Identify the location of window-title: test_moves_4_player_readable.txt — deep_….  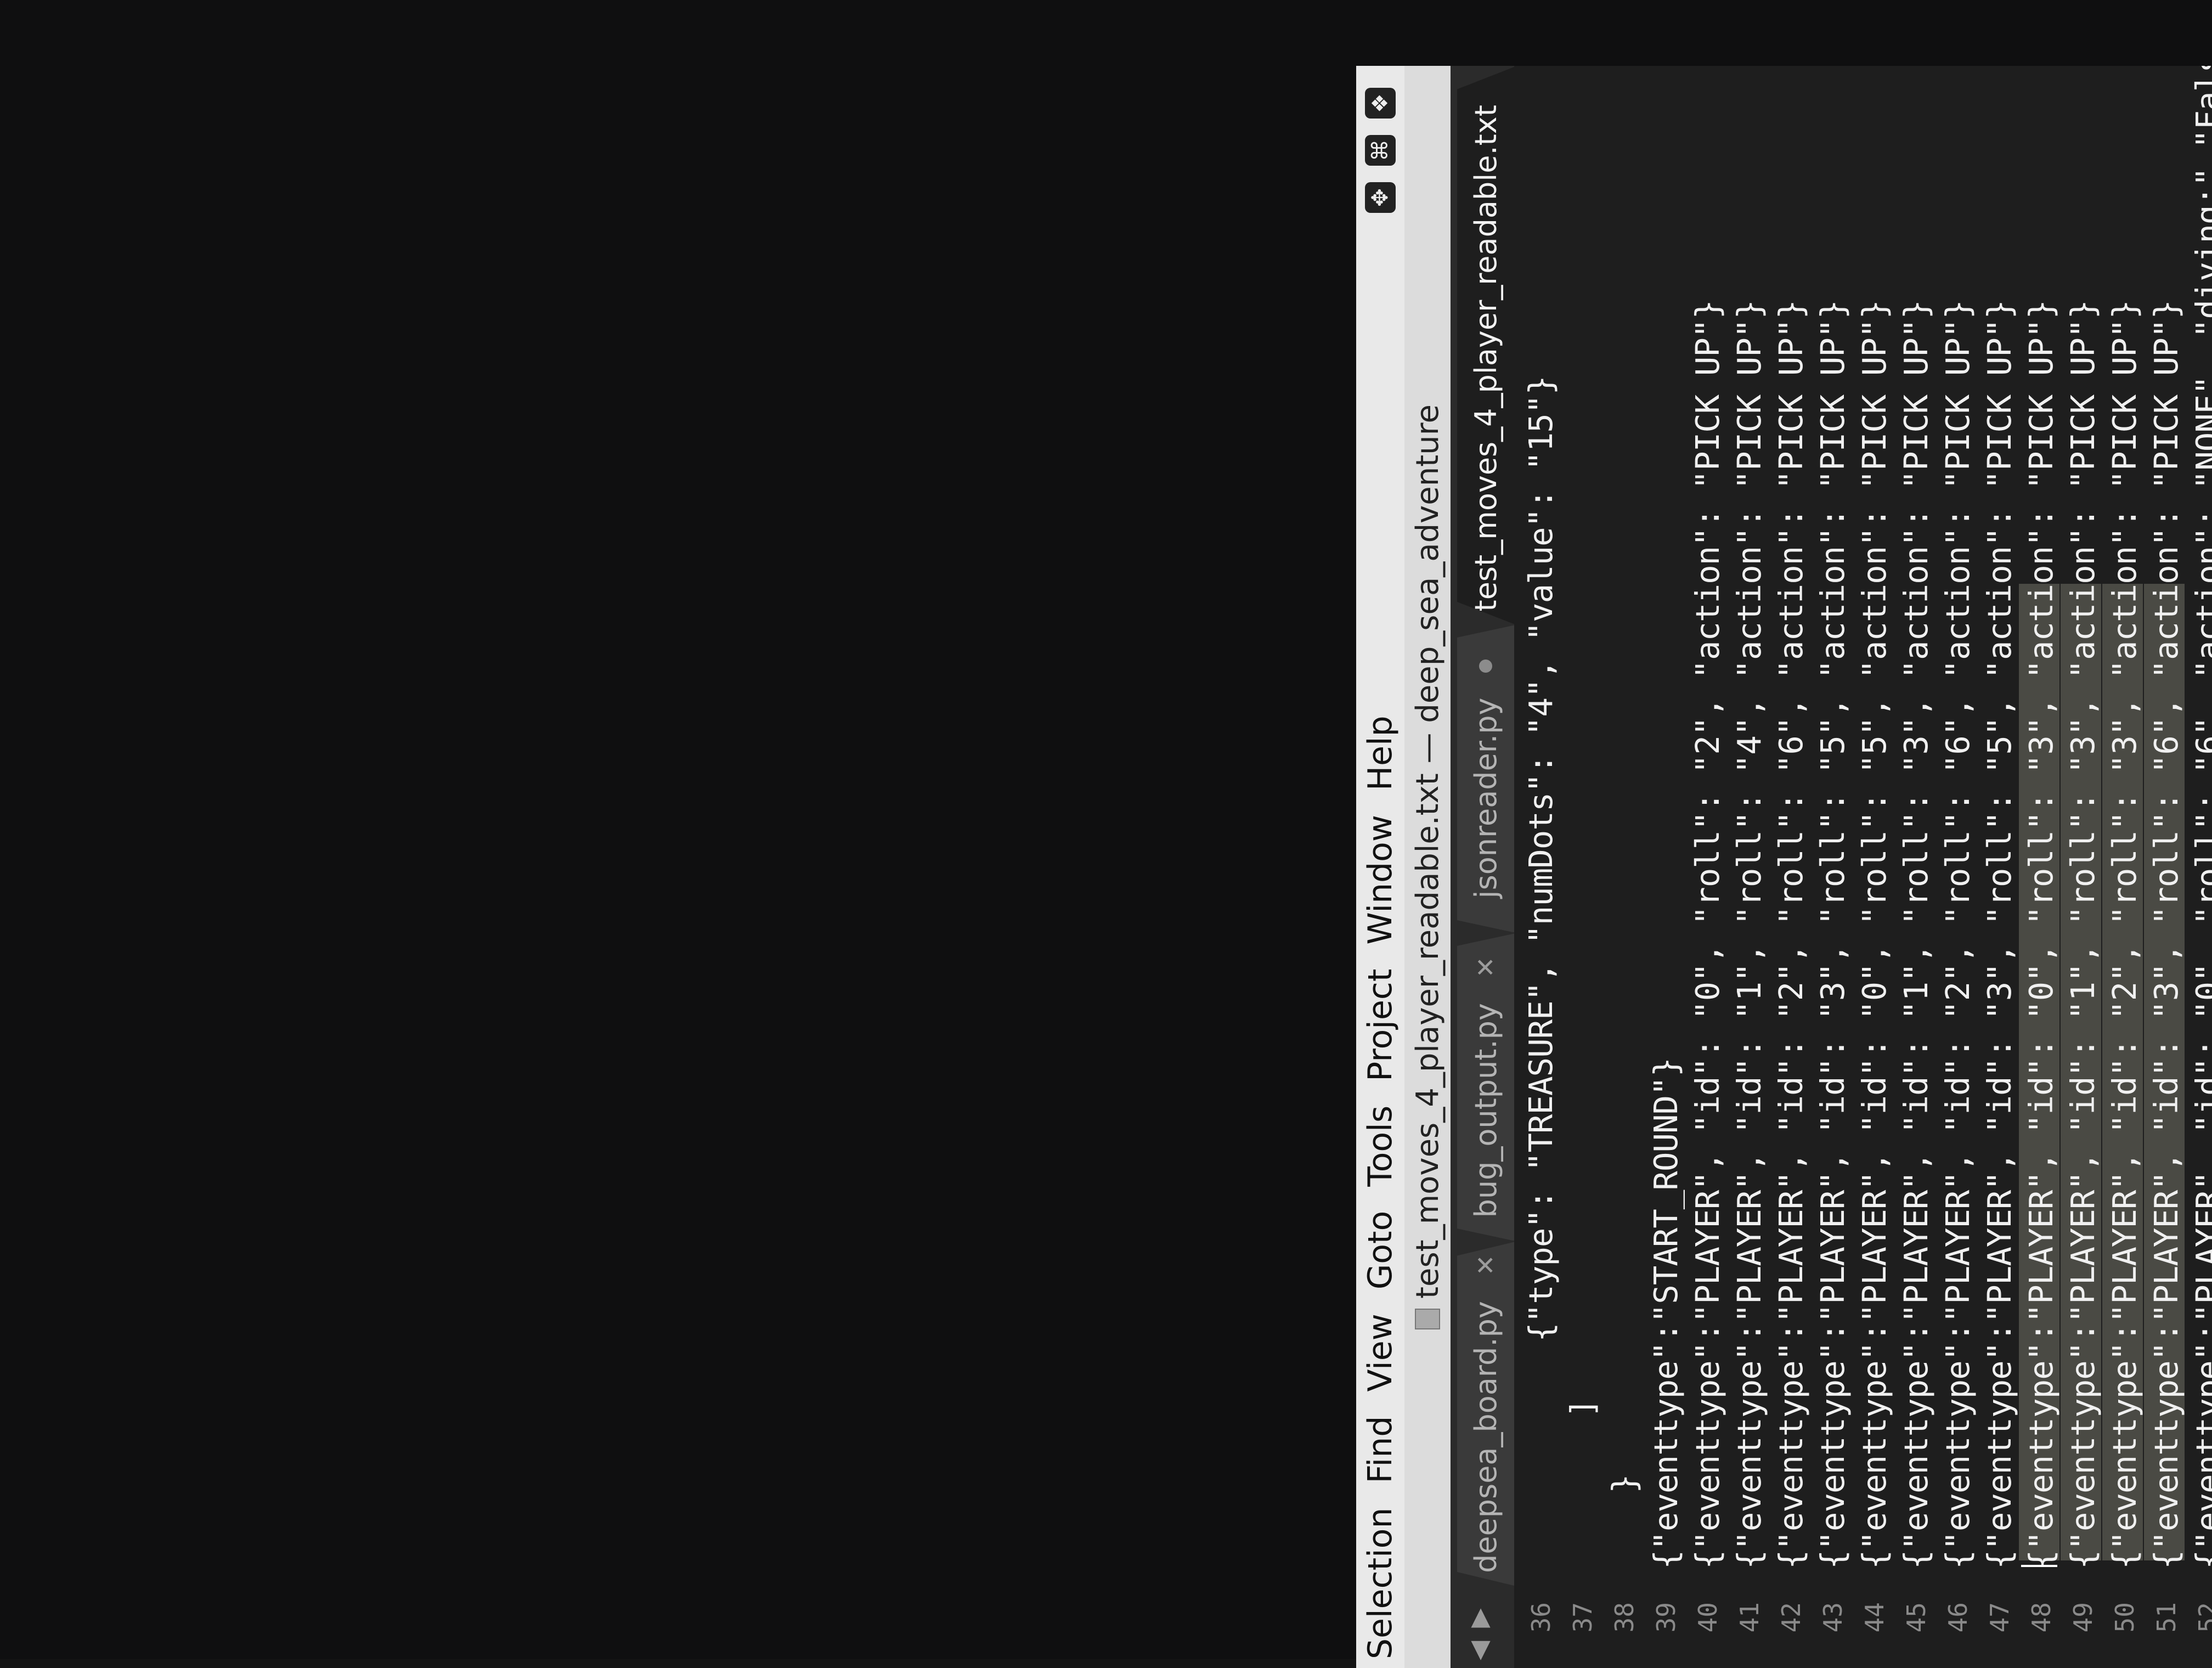
(1427, 851).